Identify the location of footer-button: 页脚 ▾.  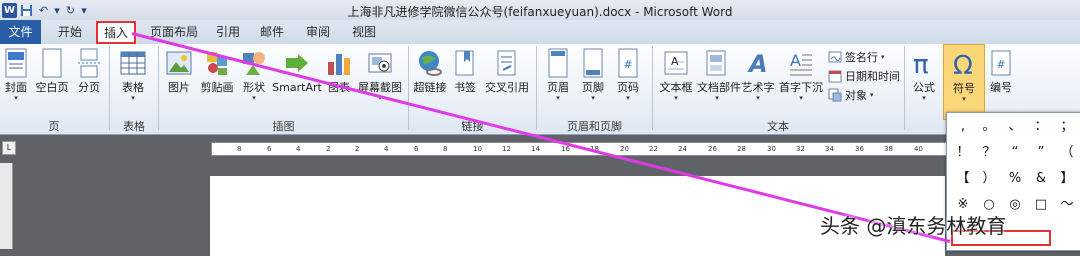
(593, 75).